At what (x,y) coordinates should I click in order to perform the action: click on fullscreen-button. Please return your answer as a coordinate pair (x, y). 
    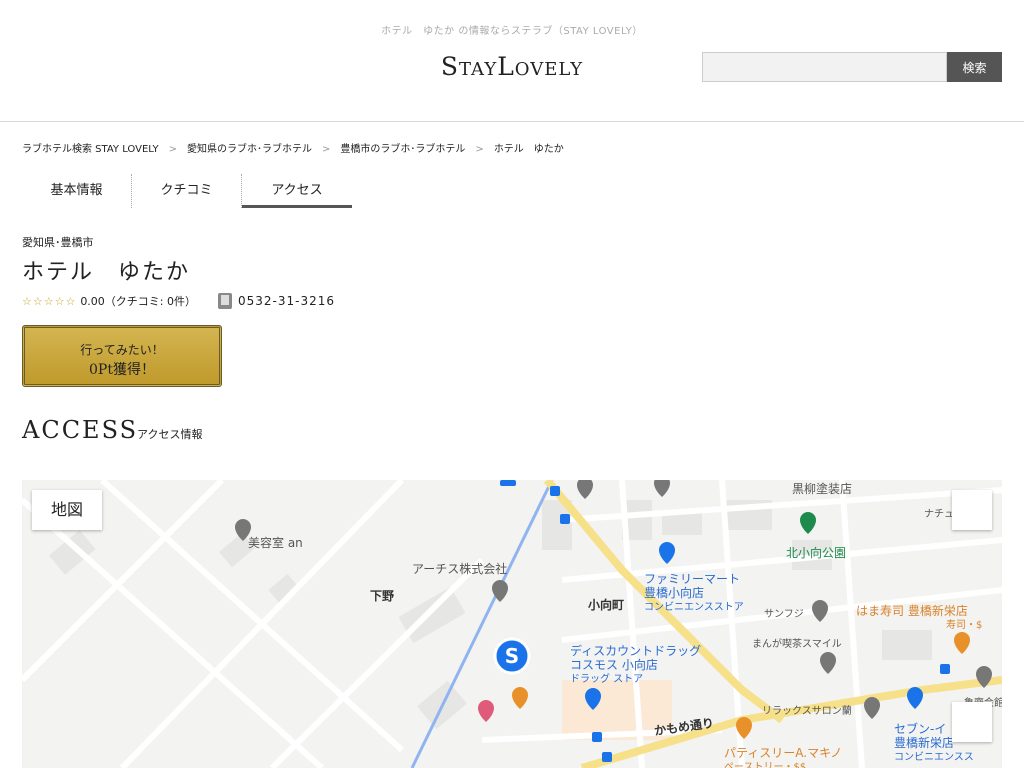
    Looking at the image, I should click on (972, 510).